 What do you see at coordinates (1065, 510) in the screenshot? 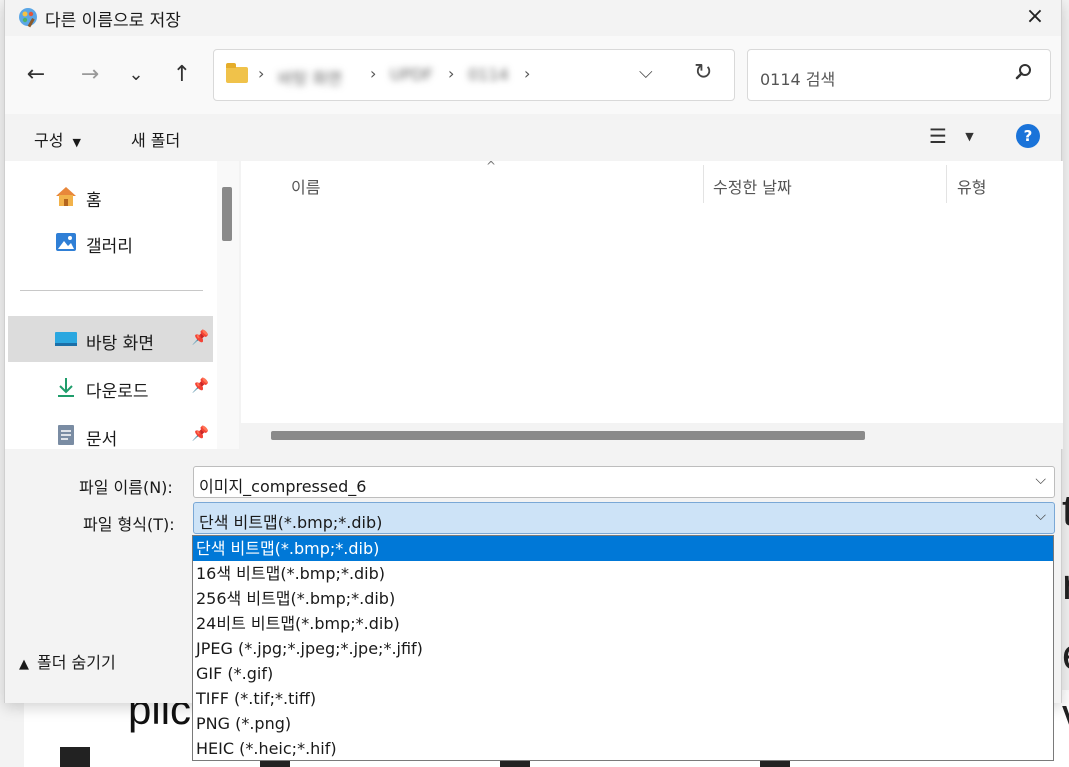
I see `background-glyph: t` at bounding box center [1065, 510].